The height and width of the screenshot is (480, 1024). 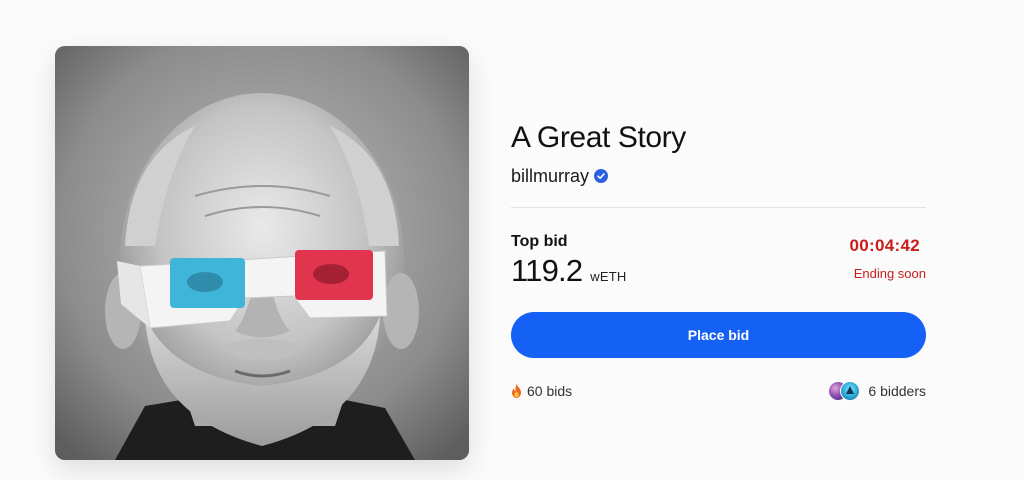 What do you see at coordinates (897, 391) in the screenshot?
I see `bidders-count-text: 6 bidders` at bounding box center [897, 391].